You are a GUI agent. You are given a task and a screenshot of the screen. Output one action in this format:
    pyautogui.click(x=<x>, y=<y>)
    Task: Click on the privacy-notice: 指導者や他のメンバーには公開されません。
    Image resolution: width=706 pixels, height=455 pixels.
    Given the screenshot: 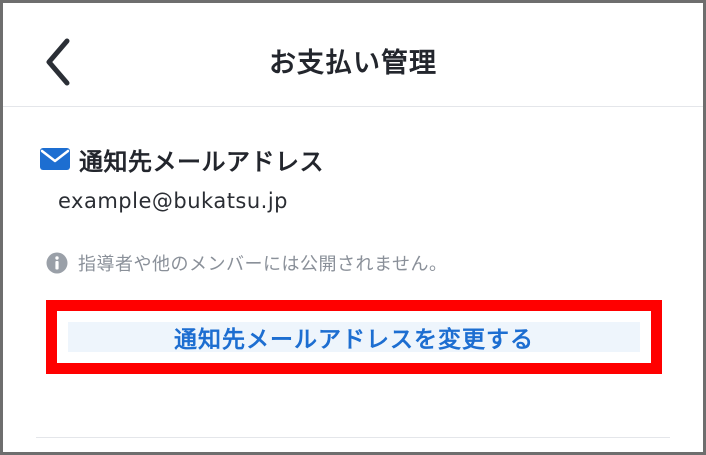 What is the action you would take?
    pyautogui.click(x=246, y=263)
    